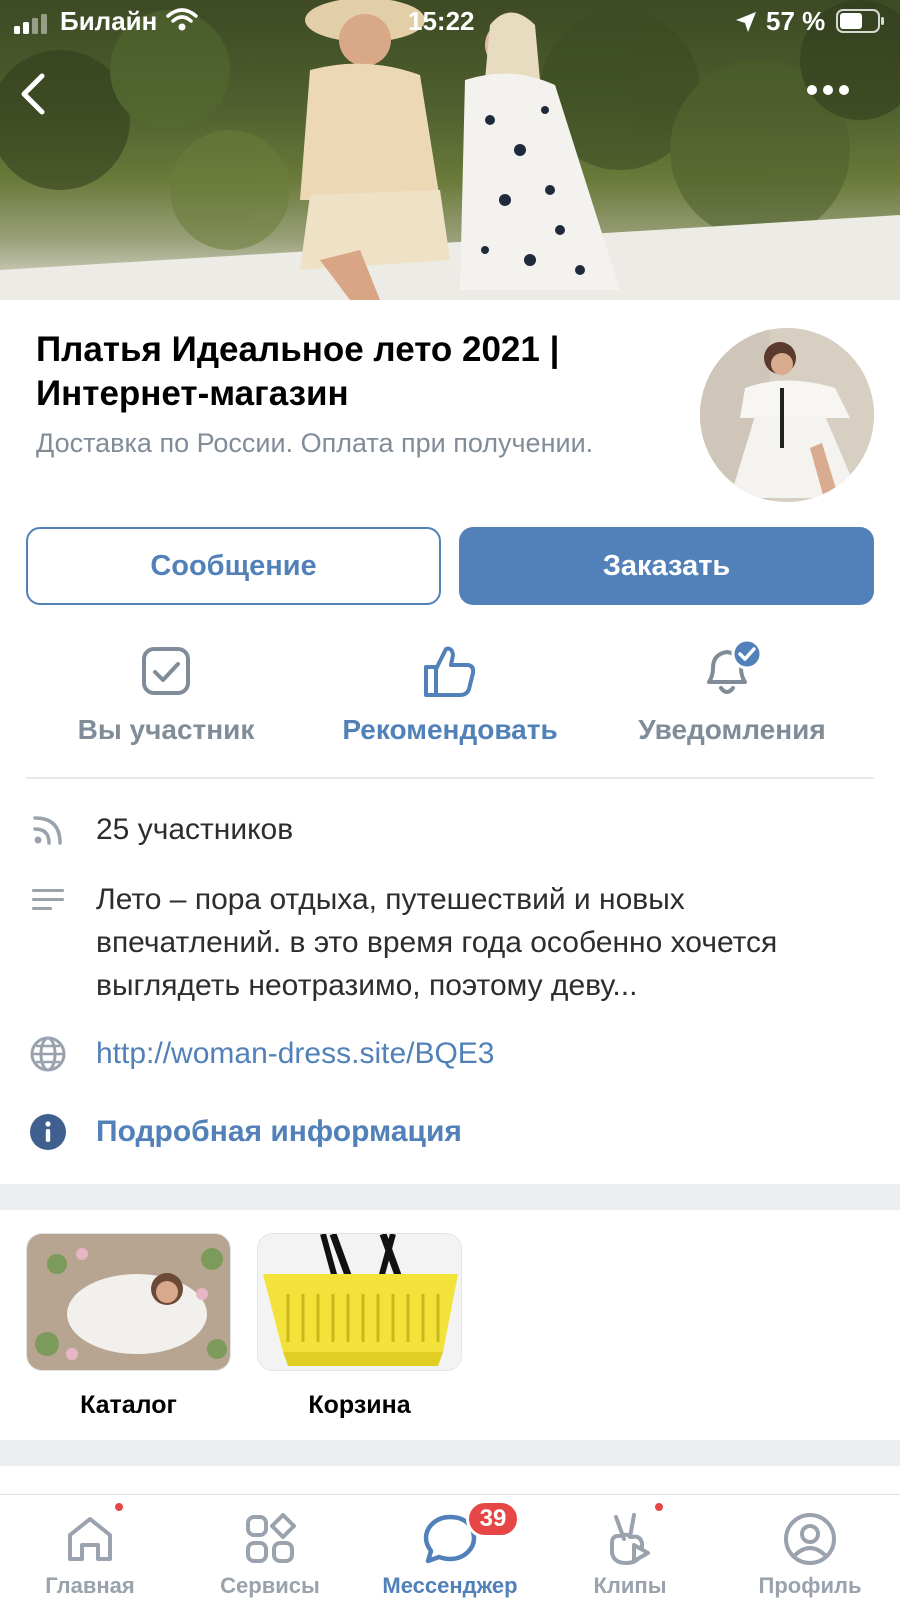  What do you see at coordinates (166, 671) in the screenshot?
I see `checkbox-icon` at bounding box center [166, 671].